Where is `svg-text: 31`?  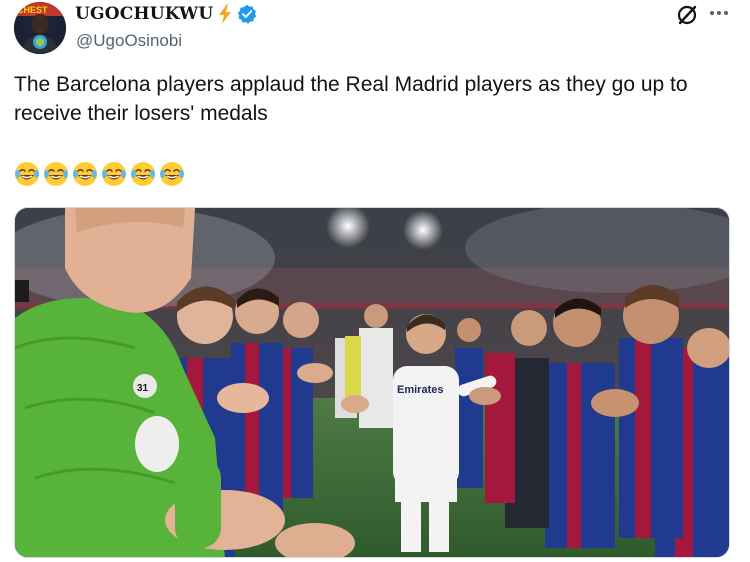 svg-text: 31 is located at coordinates (143, 388).